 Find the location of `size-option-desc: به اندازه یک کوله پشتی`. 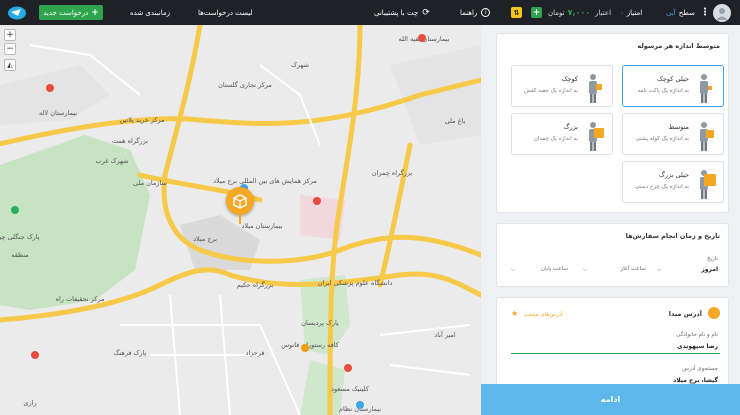

size-option-desc: به اندازه یک کوله پشتی is located at coordinates (662, 139).